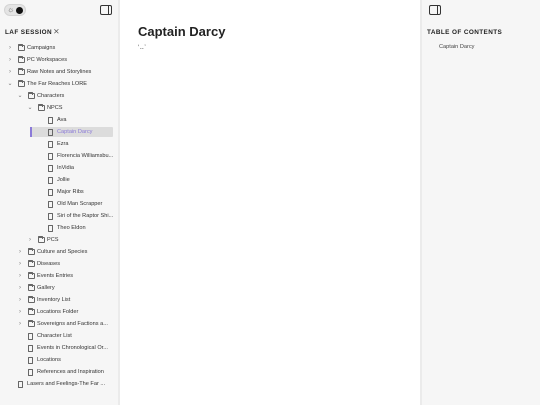 The width and height of the screenshot is (540, 405). Describe the element at coordinates (59, 48) in the screenshot. I see `tree-folder: › Campaigns` at that location.